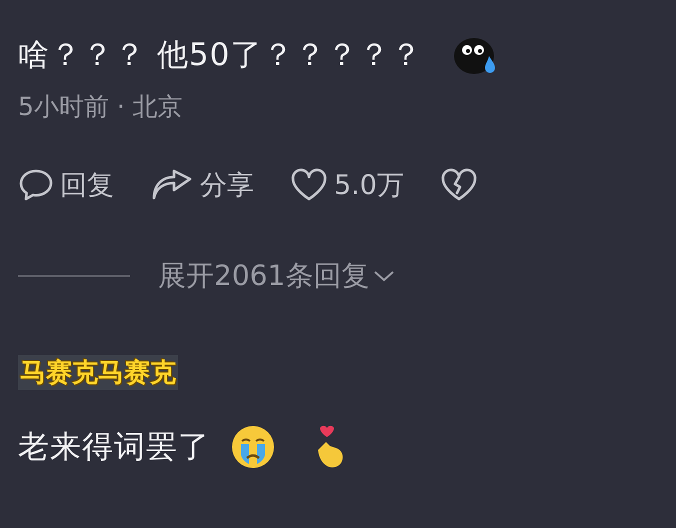 Image resolution: width=676 pixels, height=528 pixels. Describe the element at coordinates (36, 185) in the screenshot. I see `comment-bubble-icon` at that location.